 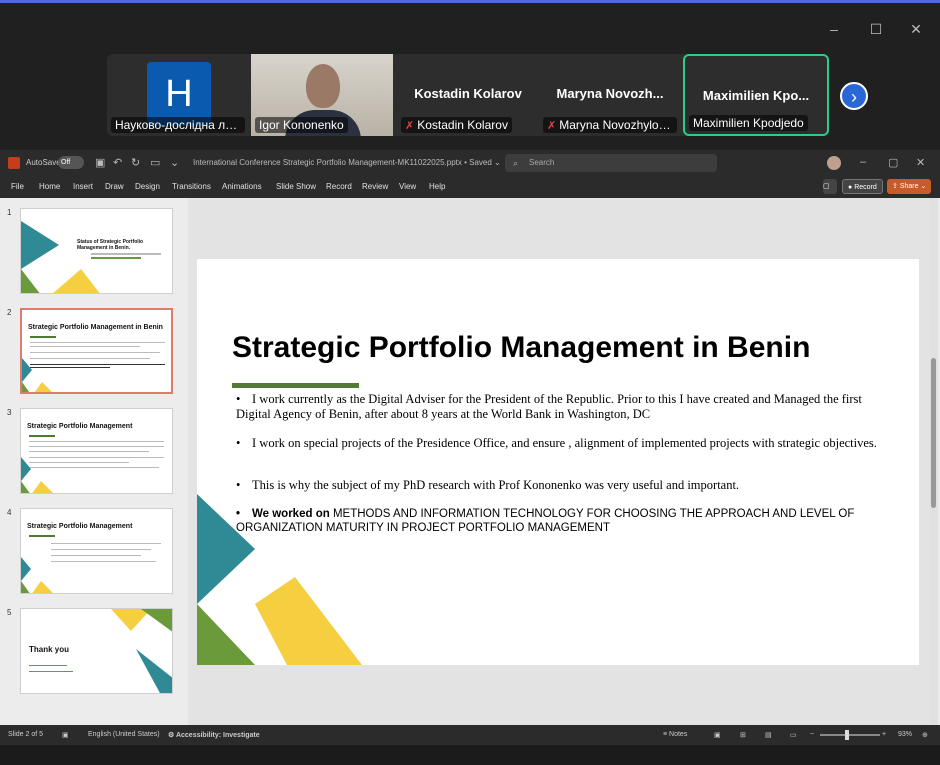 What do you see at coordinates (470, 755) in the screenshot?
I see `meeting-bottom-strip` at bounding box center [470, 755].